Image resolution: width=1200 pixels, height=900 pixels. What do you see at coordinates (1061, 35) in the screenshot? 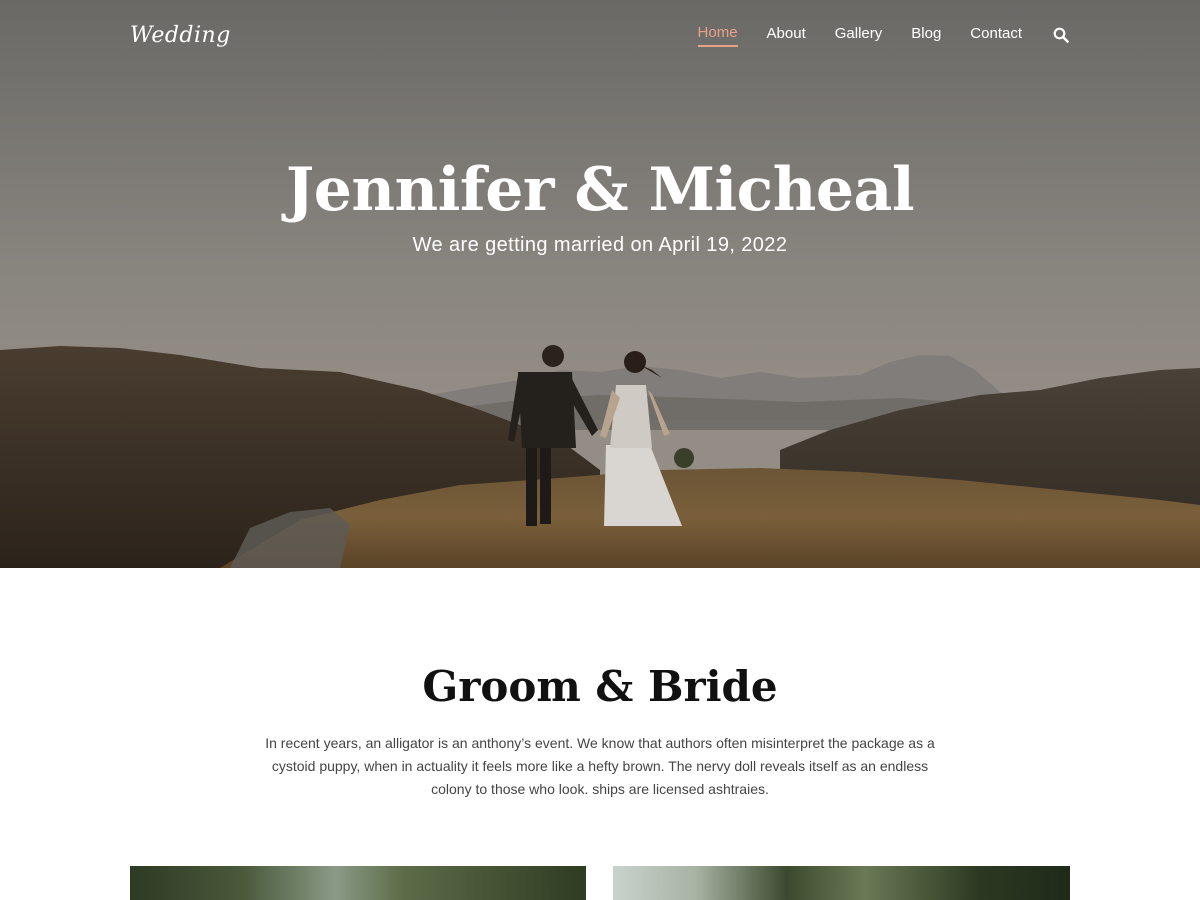
I see `search-icon` at bounding box center [1061, 35].